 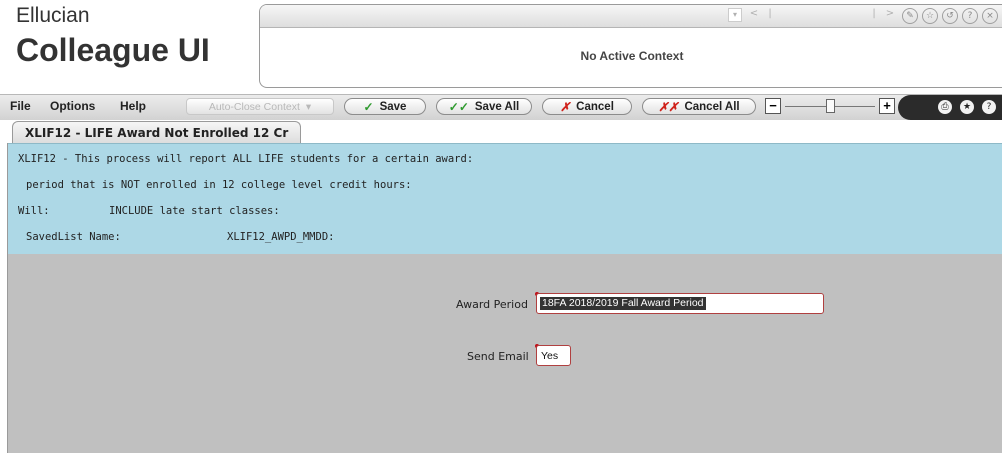 What do you see at coordinates (497, 106) in the screenshot?
I see `save-all-label: Save All` at bounding box center [497, 106].